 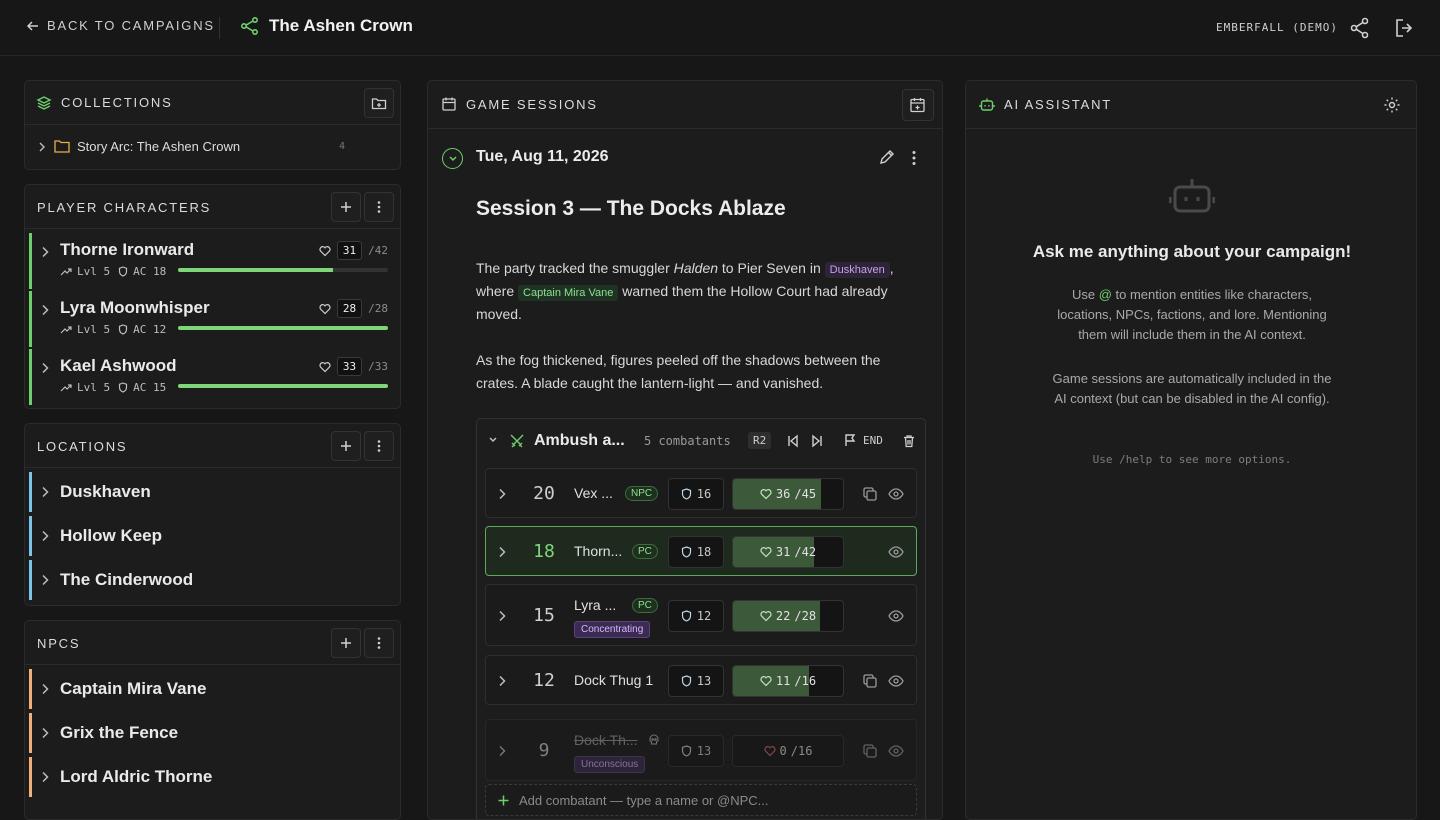 What do you see at coordinates (493, 440) in the screenshot?
I see `chevron-down-icon` at bounding box center [493, 440].